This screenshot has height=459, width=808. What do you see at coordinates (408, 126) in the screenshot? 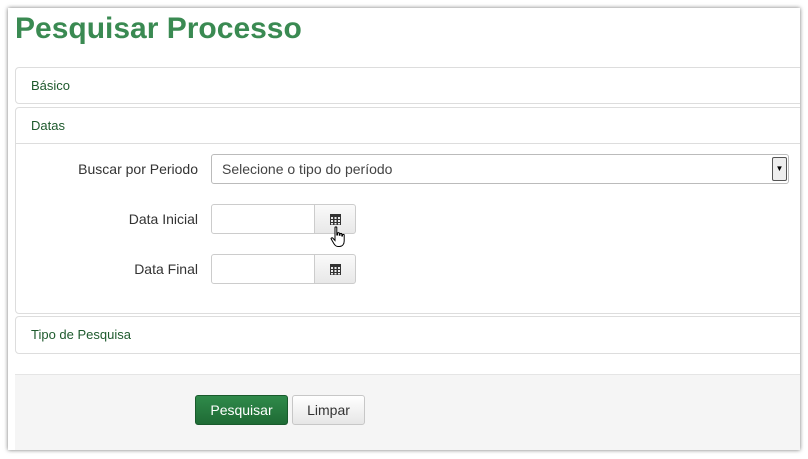
I see `panel-datas-header: Datas` at bounding box center [408, 126].